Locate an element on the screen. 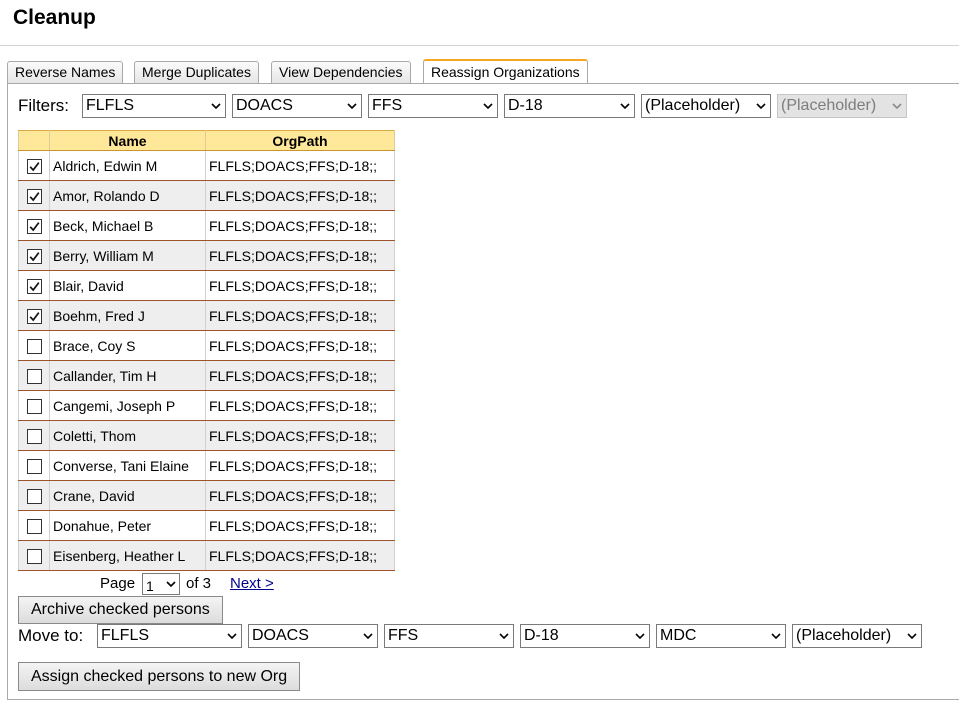 This screenshot has width=959, height=706. move-to-select-2: DOACS is located at coordinates (313, 636).